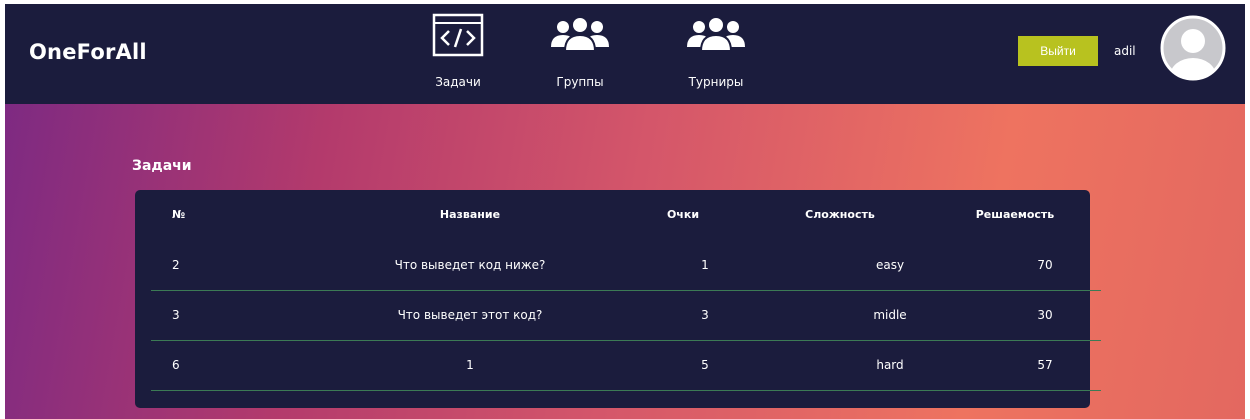  What do you see at coordinates (1045, 265) in the screenshot?
I see `cell-solvability: 70` at bounding box center [1045, 265].